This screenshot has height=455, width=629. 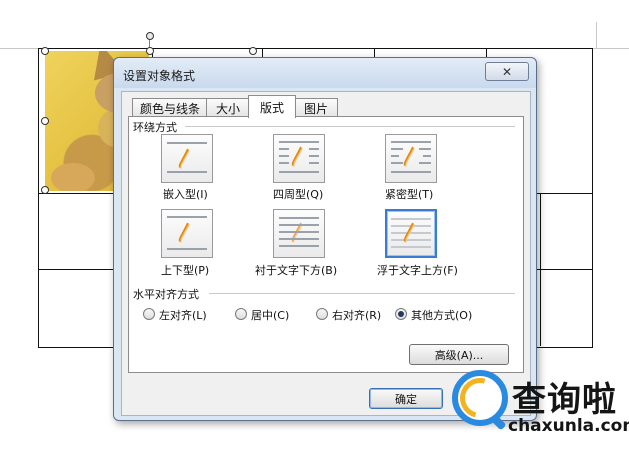 I want to click on align-other-radio, so click(x=401, y=314).